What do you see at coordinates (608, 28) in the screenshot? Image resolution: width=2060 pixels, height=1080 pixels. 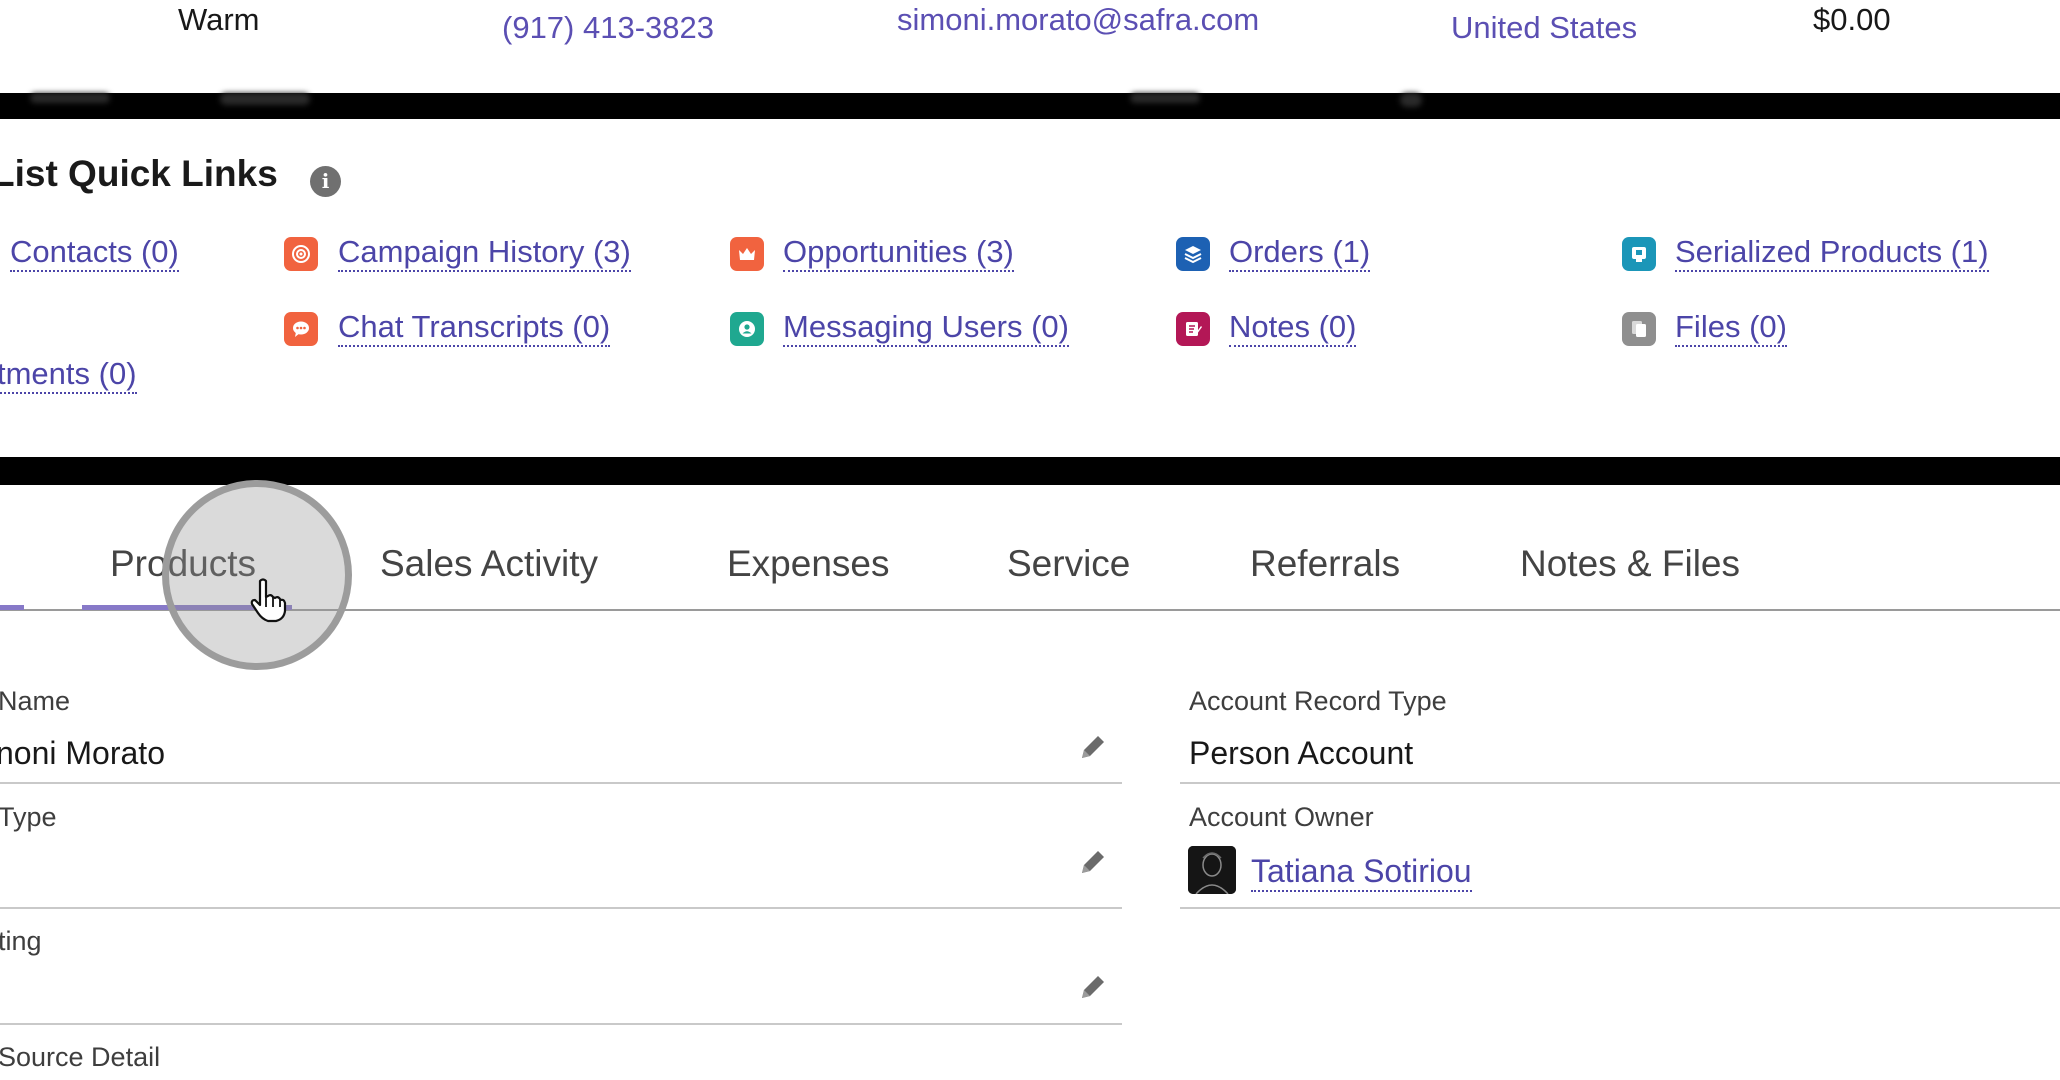 I see `phone-link: (917) 413-3823` at bounding box center [608, 28].